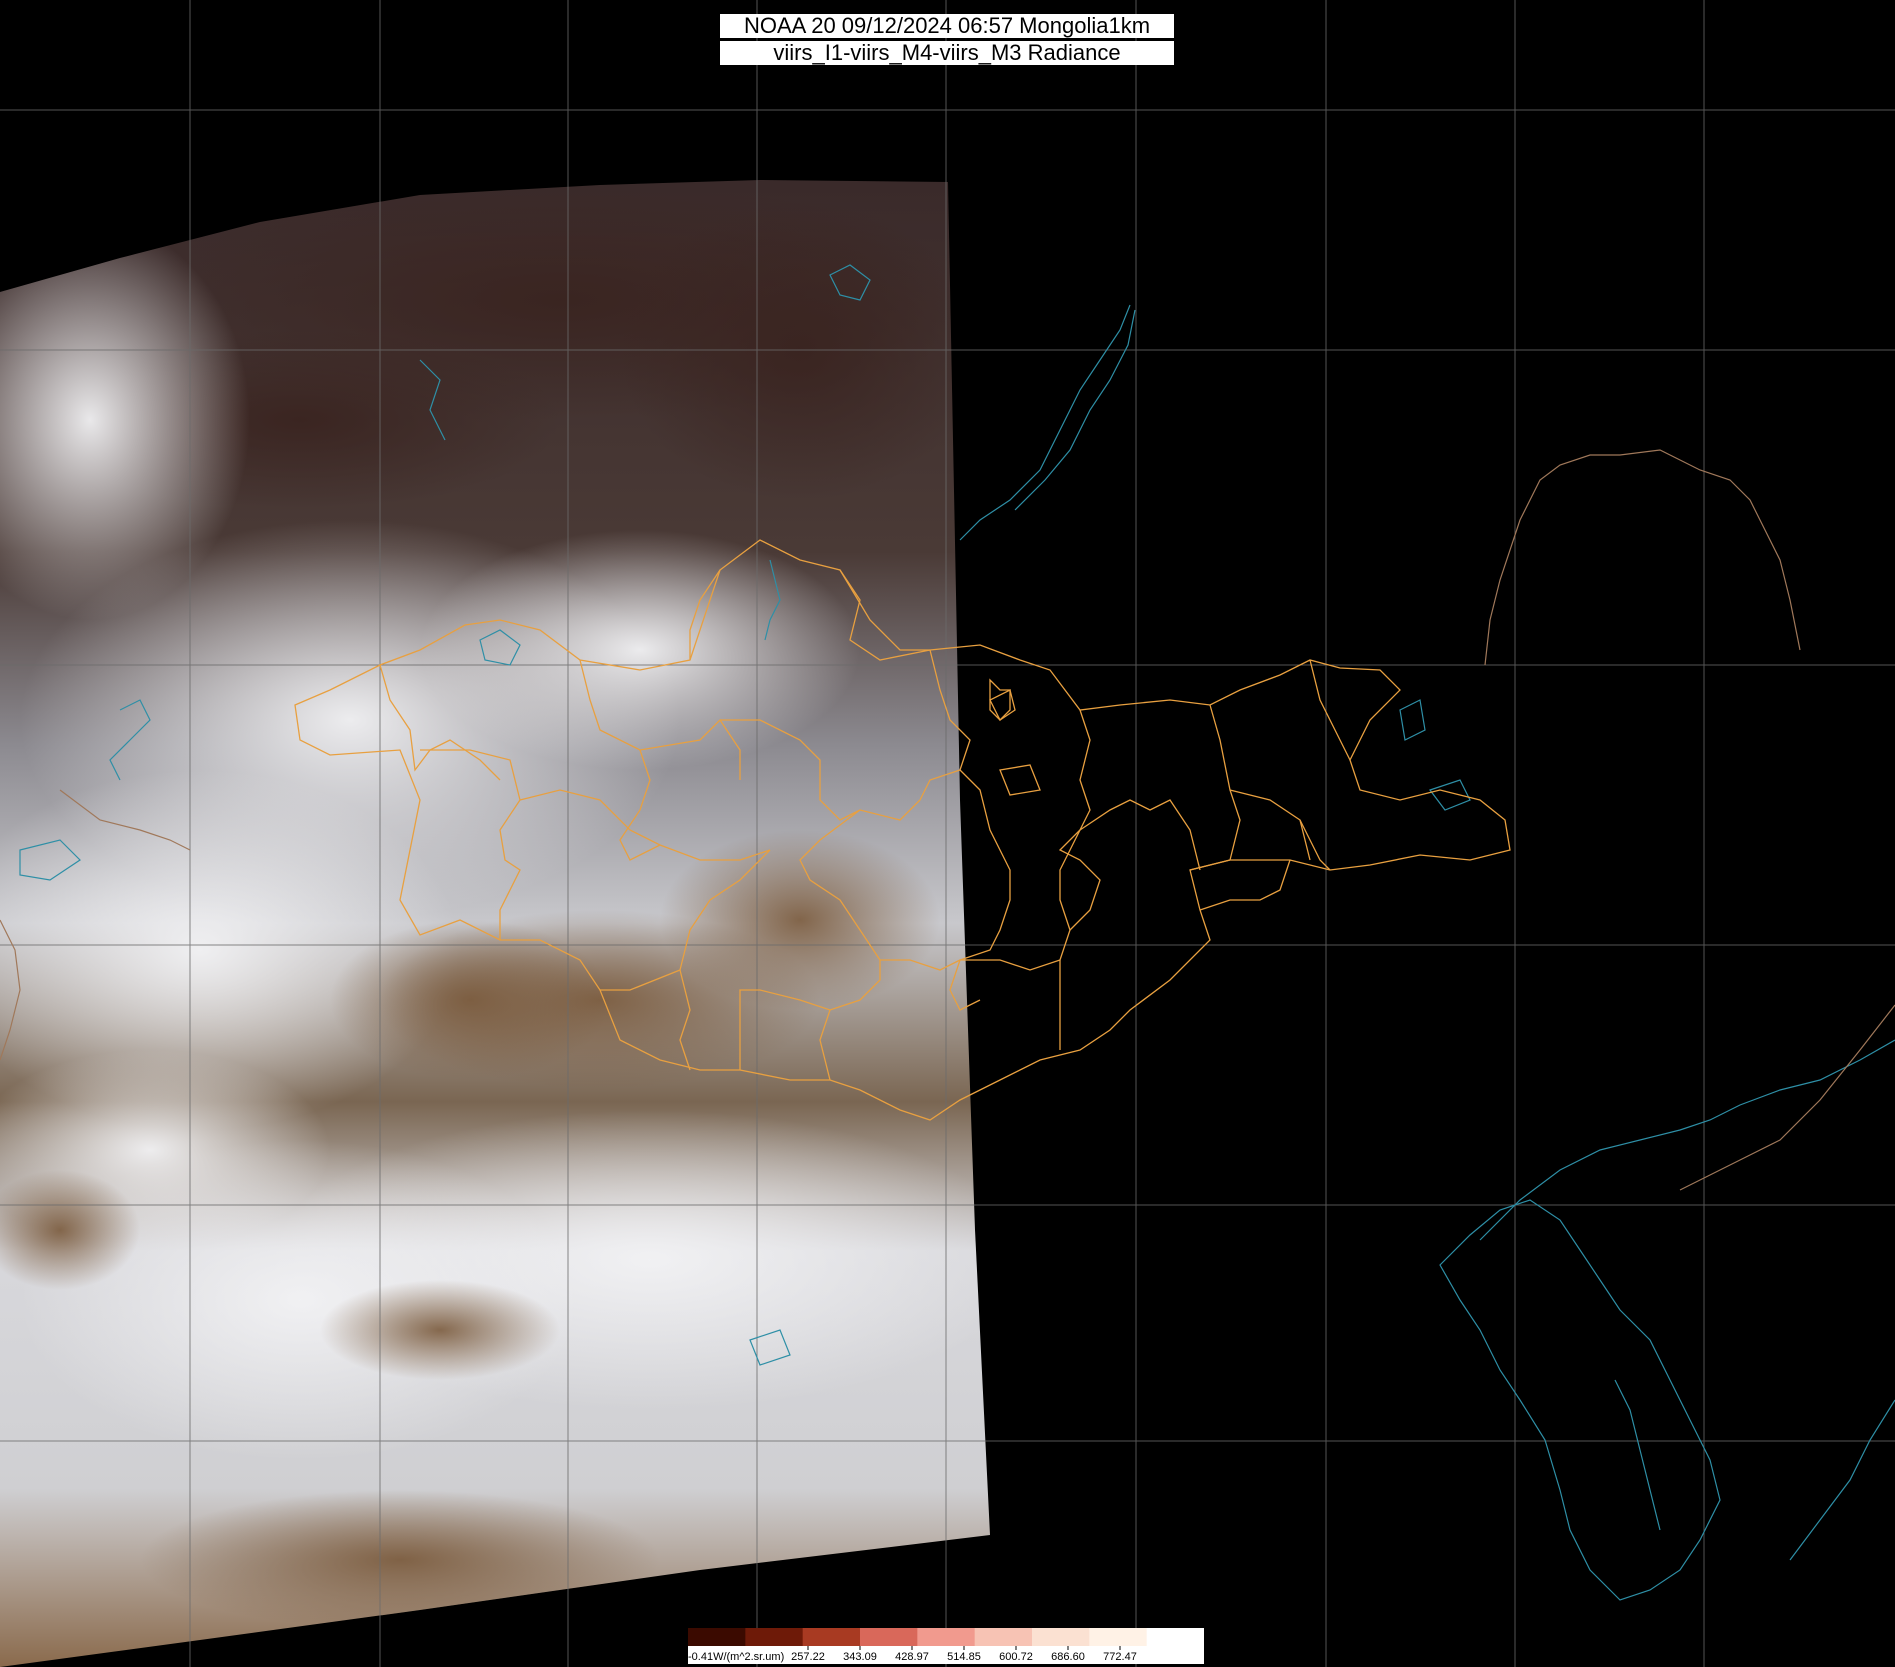  Describe the element at coordinates (1642, 557) in the screenshot. I see `china-russia-border` at that location.